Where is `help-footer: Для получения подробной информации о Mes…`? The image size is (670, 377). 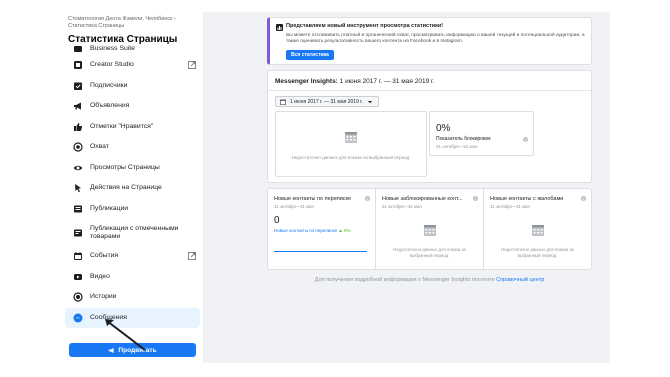
help-footer: Для получения подробной информации о Mes… is located at coordinates (429, 280).